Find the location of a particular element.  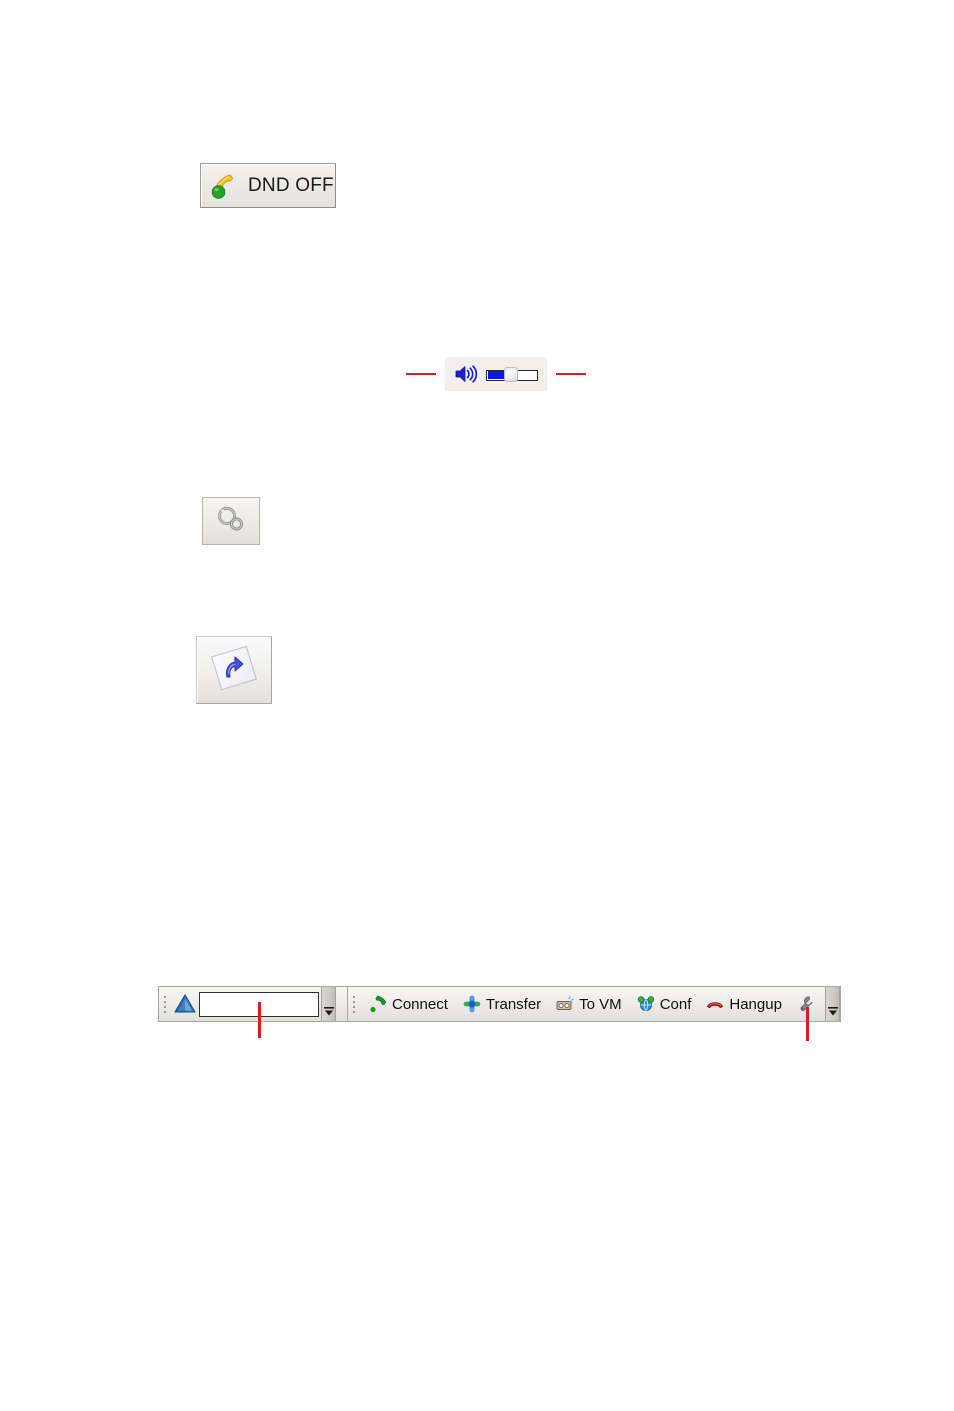

phone-handset-green-dot-icon is located at coordinates (227, 186).